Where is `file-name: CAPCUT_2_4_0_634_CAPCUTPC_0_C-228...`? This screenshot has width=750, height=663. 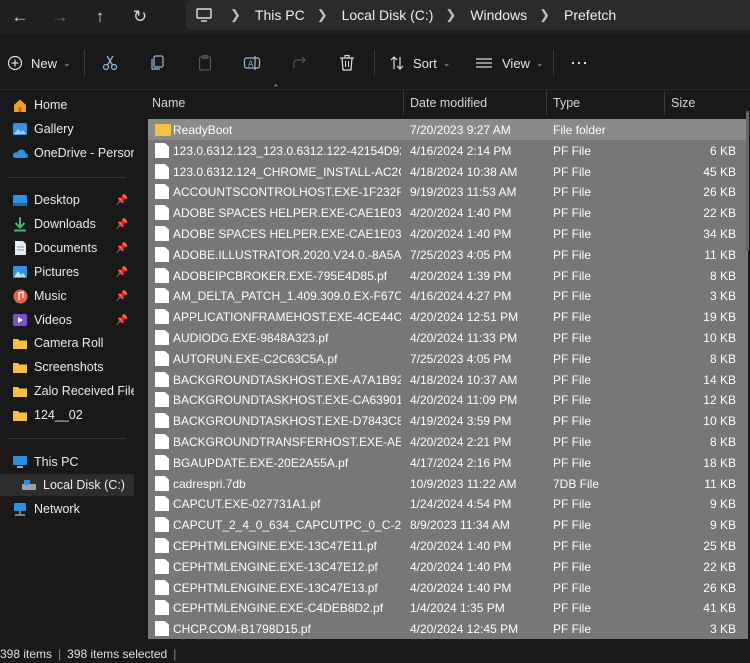
file-name: CAPCUT_2_4_0_634_CAPCUTPC_0_C-228... is located at coordinates (287, 524).